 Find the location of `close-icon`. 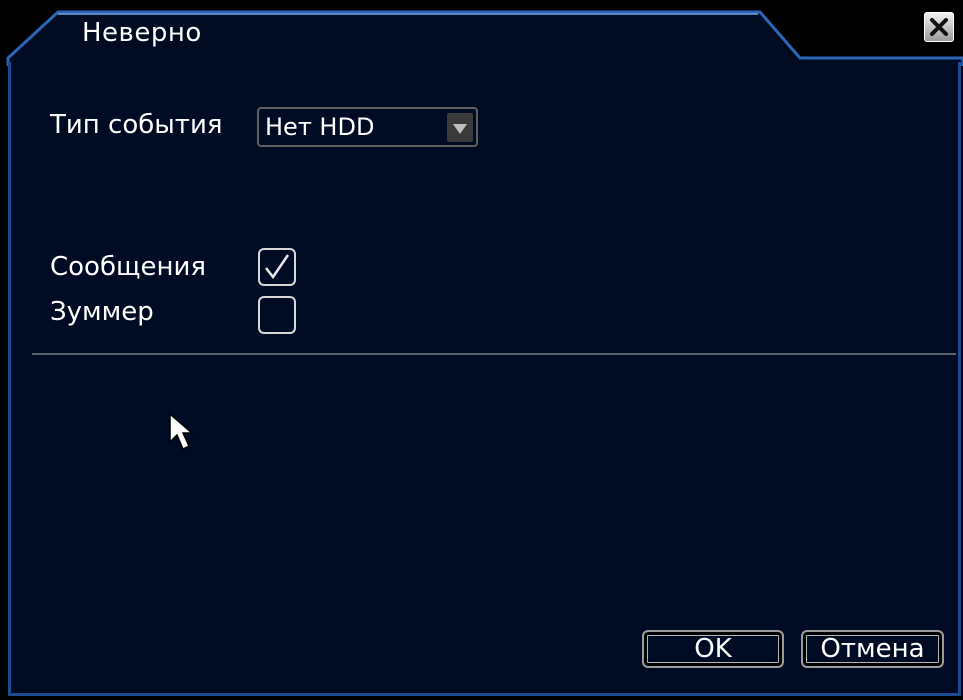

close-icon is located at coordinates (939, 27).